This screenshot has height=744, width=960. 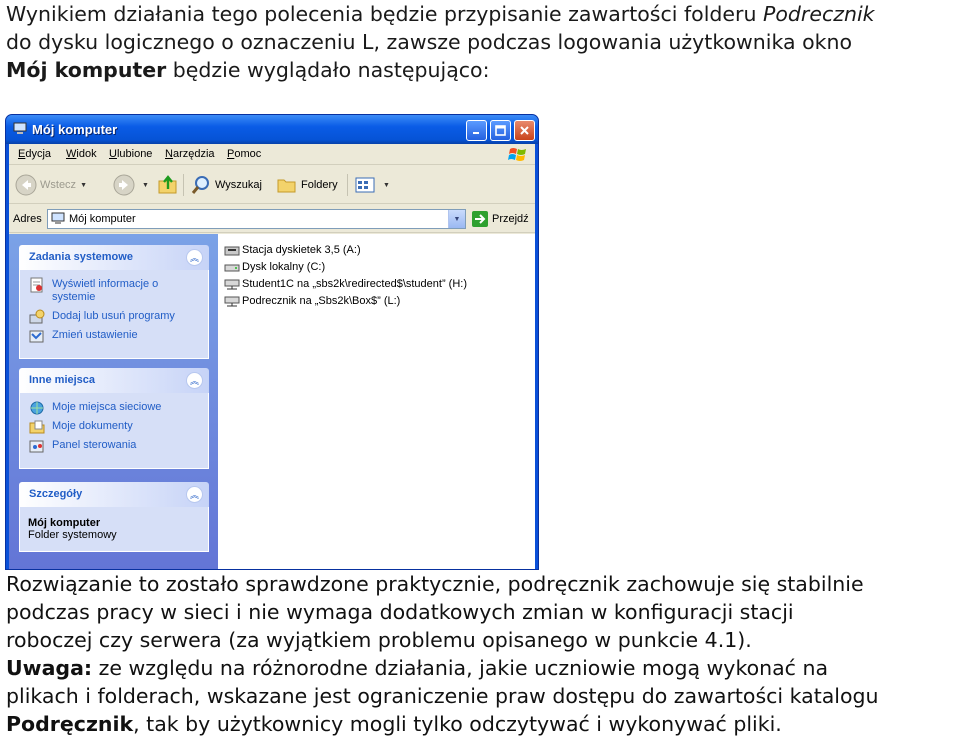 What do you see at coordinates (232, 251) in the screenshot?
I see `floppy-drive-icon` at bounding box center [232, 251].